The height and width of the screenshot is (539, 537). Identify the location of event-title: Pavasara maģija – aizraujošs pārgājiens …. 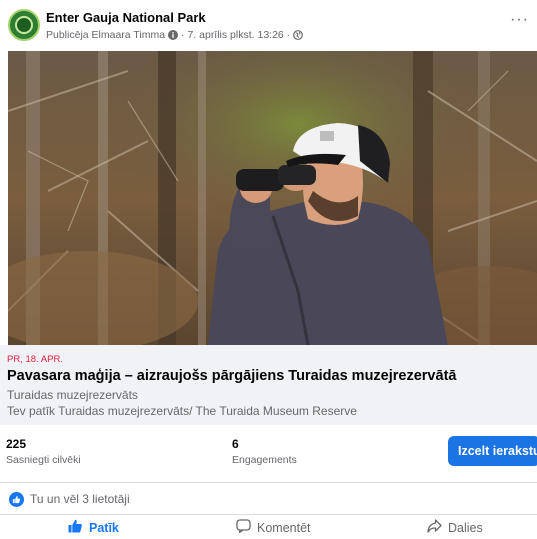
(231, 376).